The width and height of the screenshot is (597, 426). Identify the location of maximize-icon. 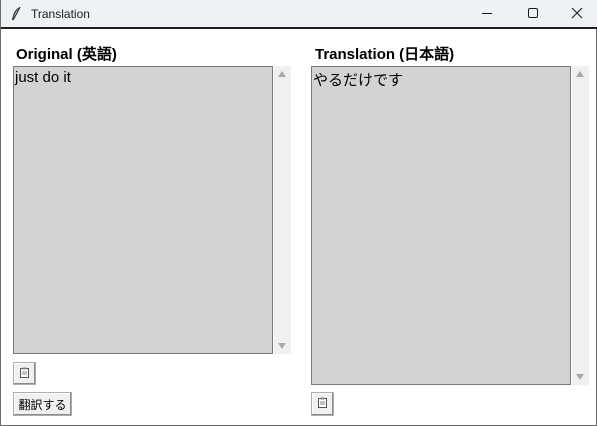
(533, 13).